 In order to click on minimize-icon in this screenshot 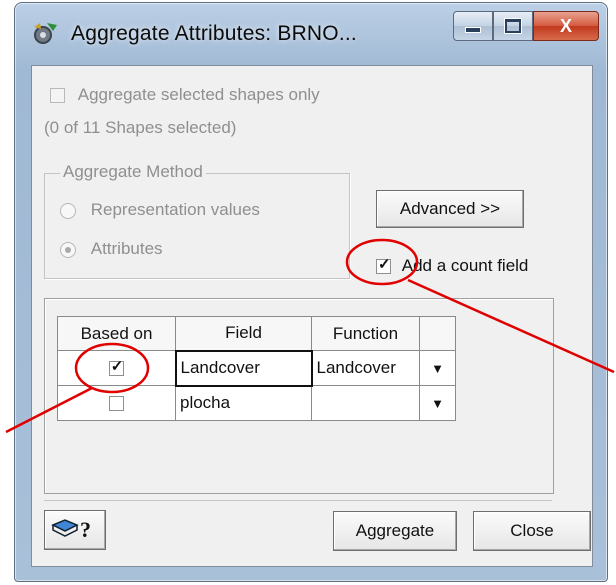, I will do `click(473, 30)`.